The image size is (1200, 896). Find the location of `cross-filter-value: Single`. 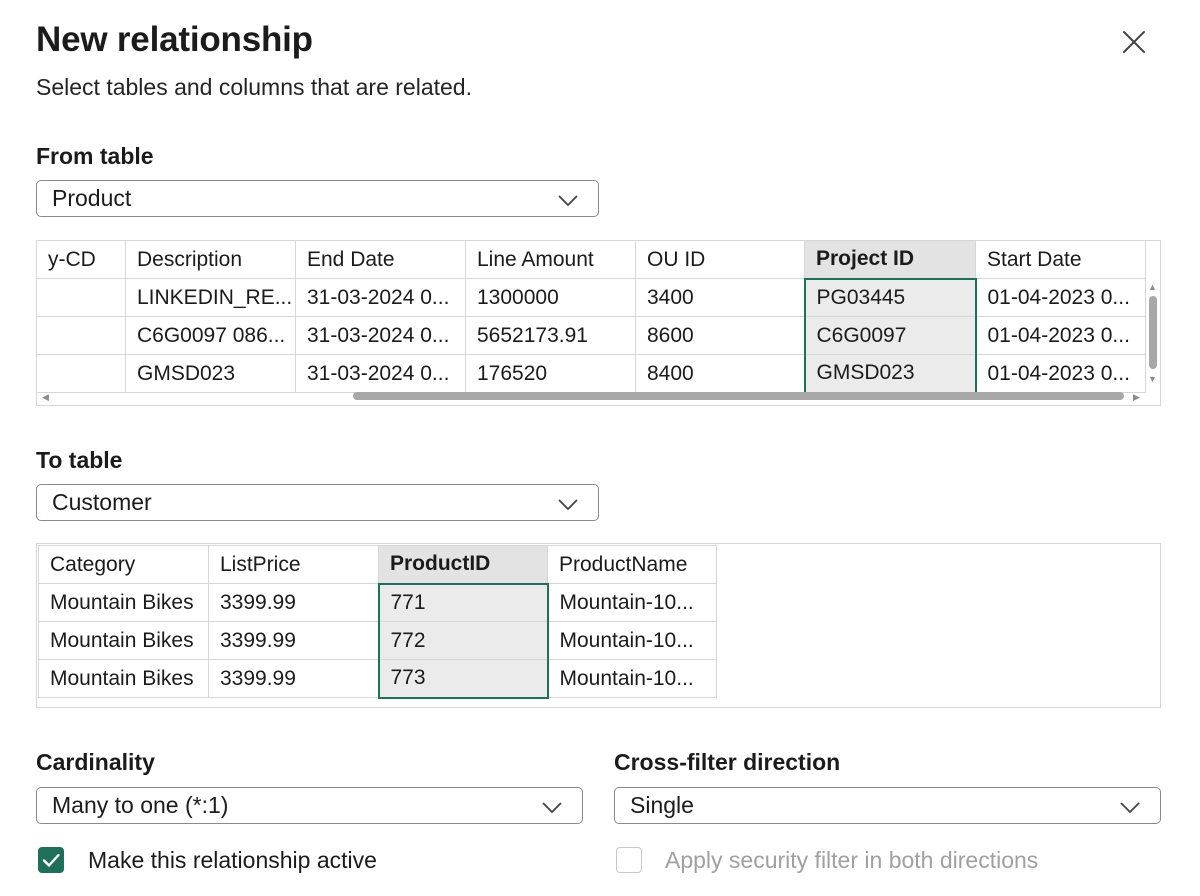

cross-filter-value: Single is located at coordinates (662, 805).